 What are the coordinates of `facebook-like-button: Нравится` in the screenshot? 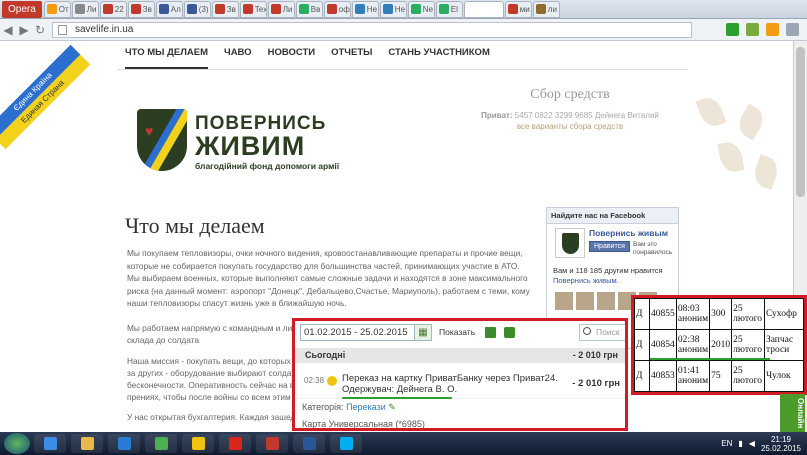 It's located at (609, 246).